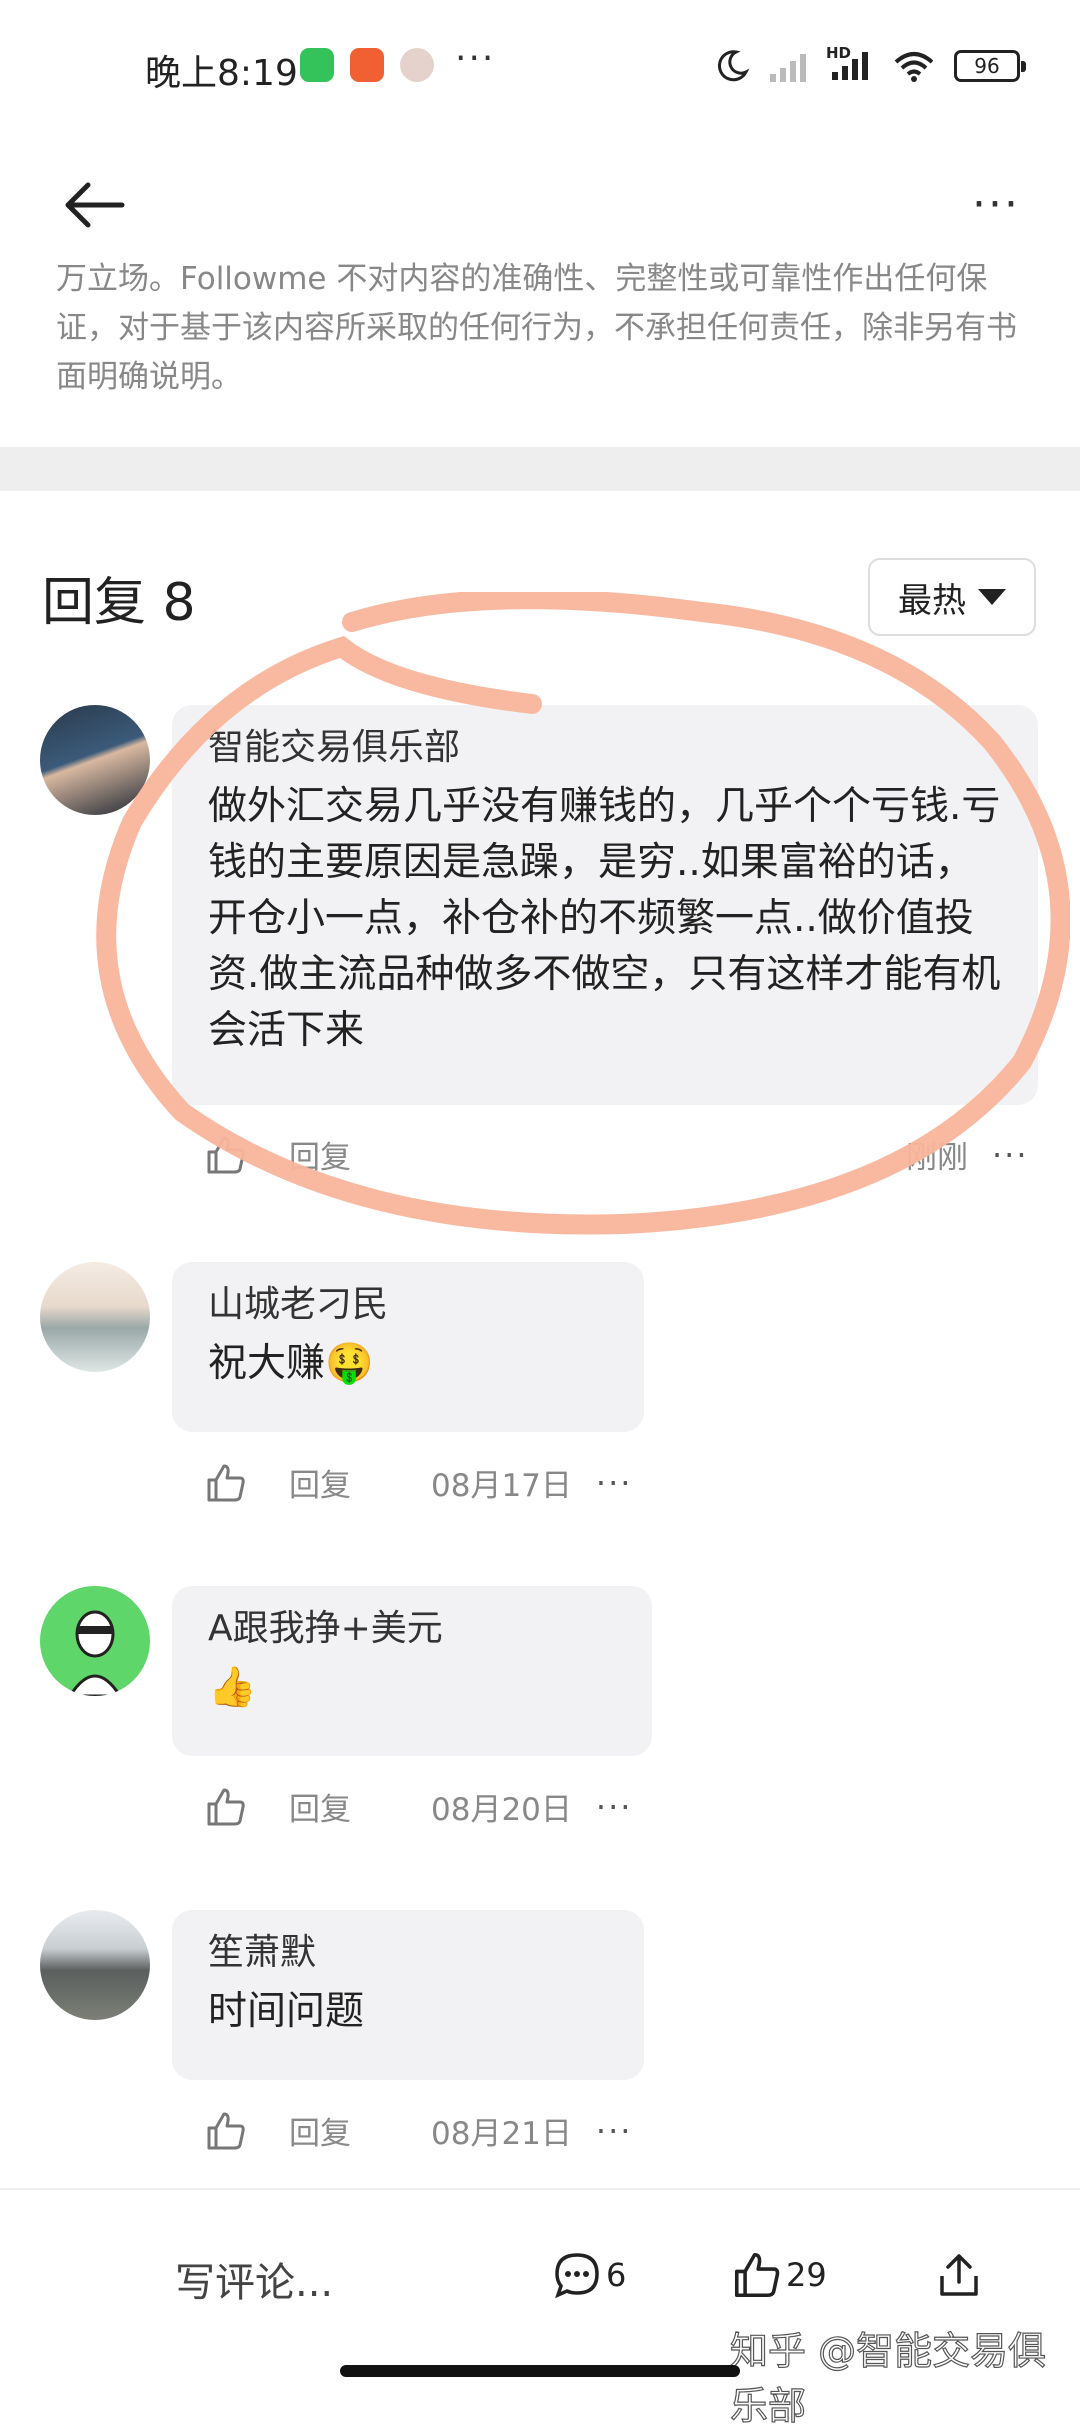  Describe the element at coordinates (278, 1154) in the screenshot. I see `comment-actions: 回复` at that location.